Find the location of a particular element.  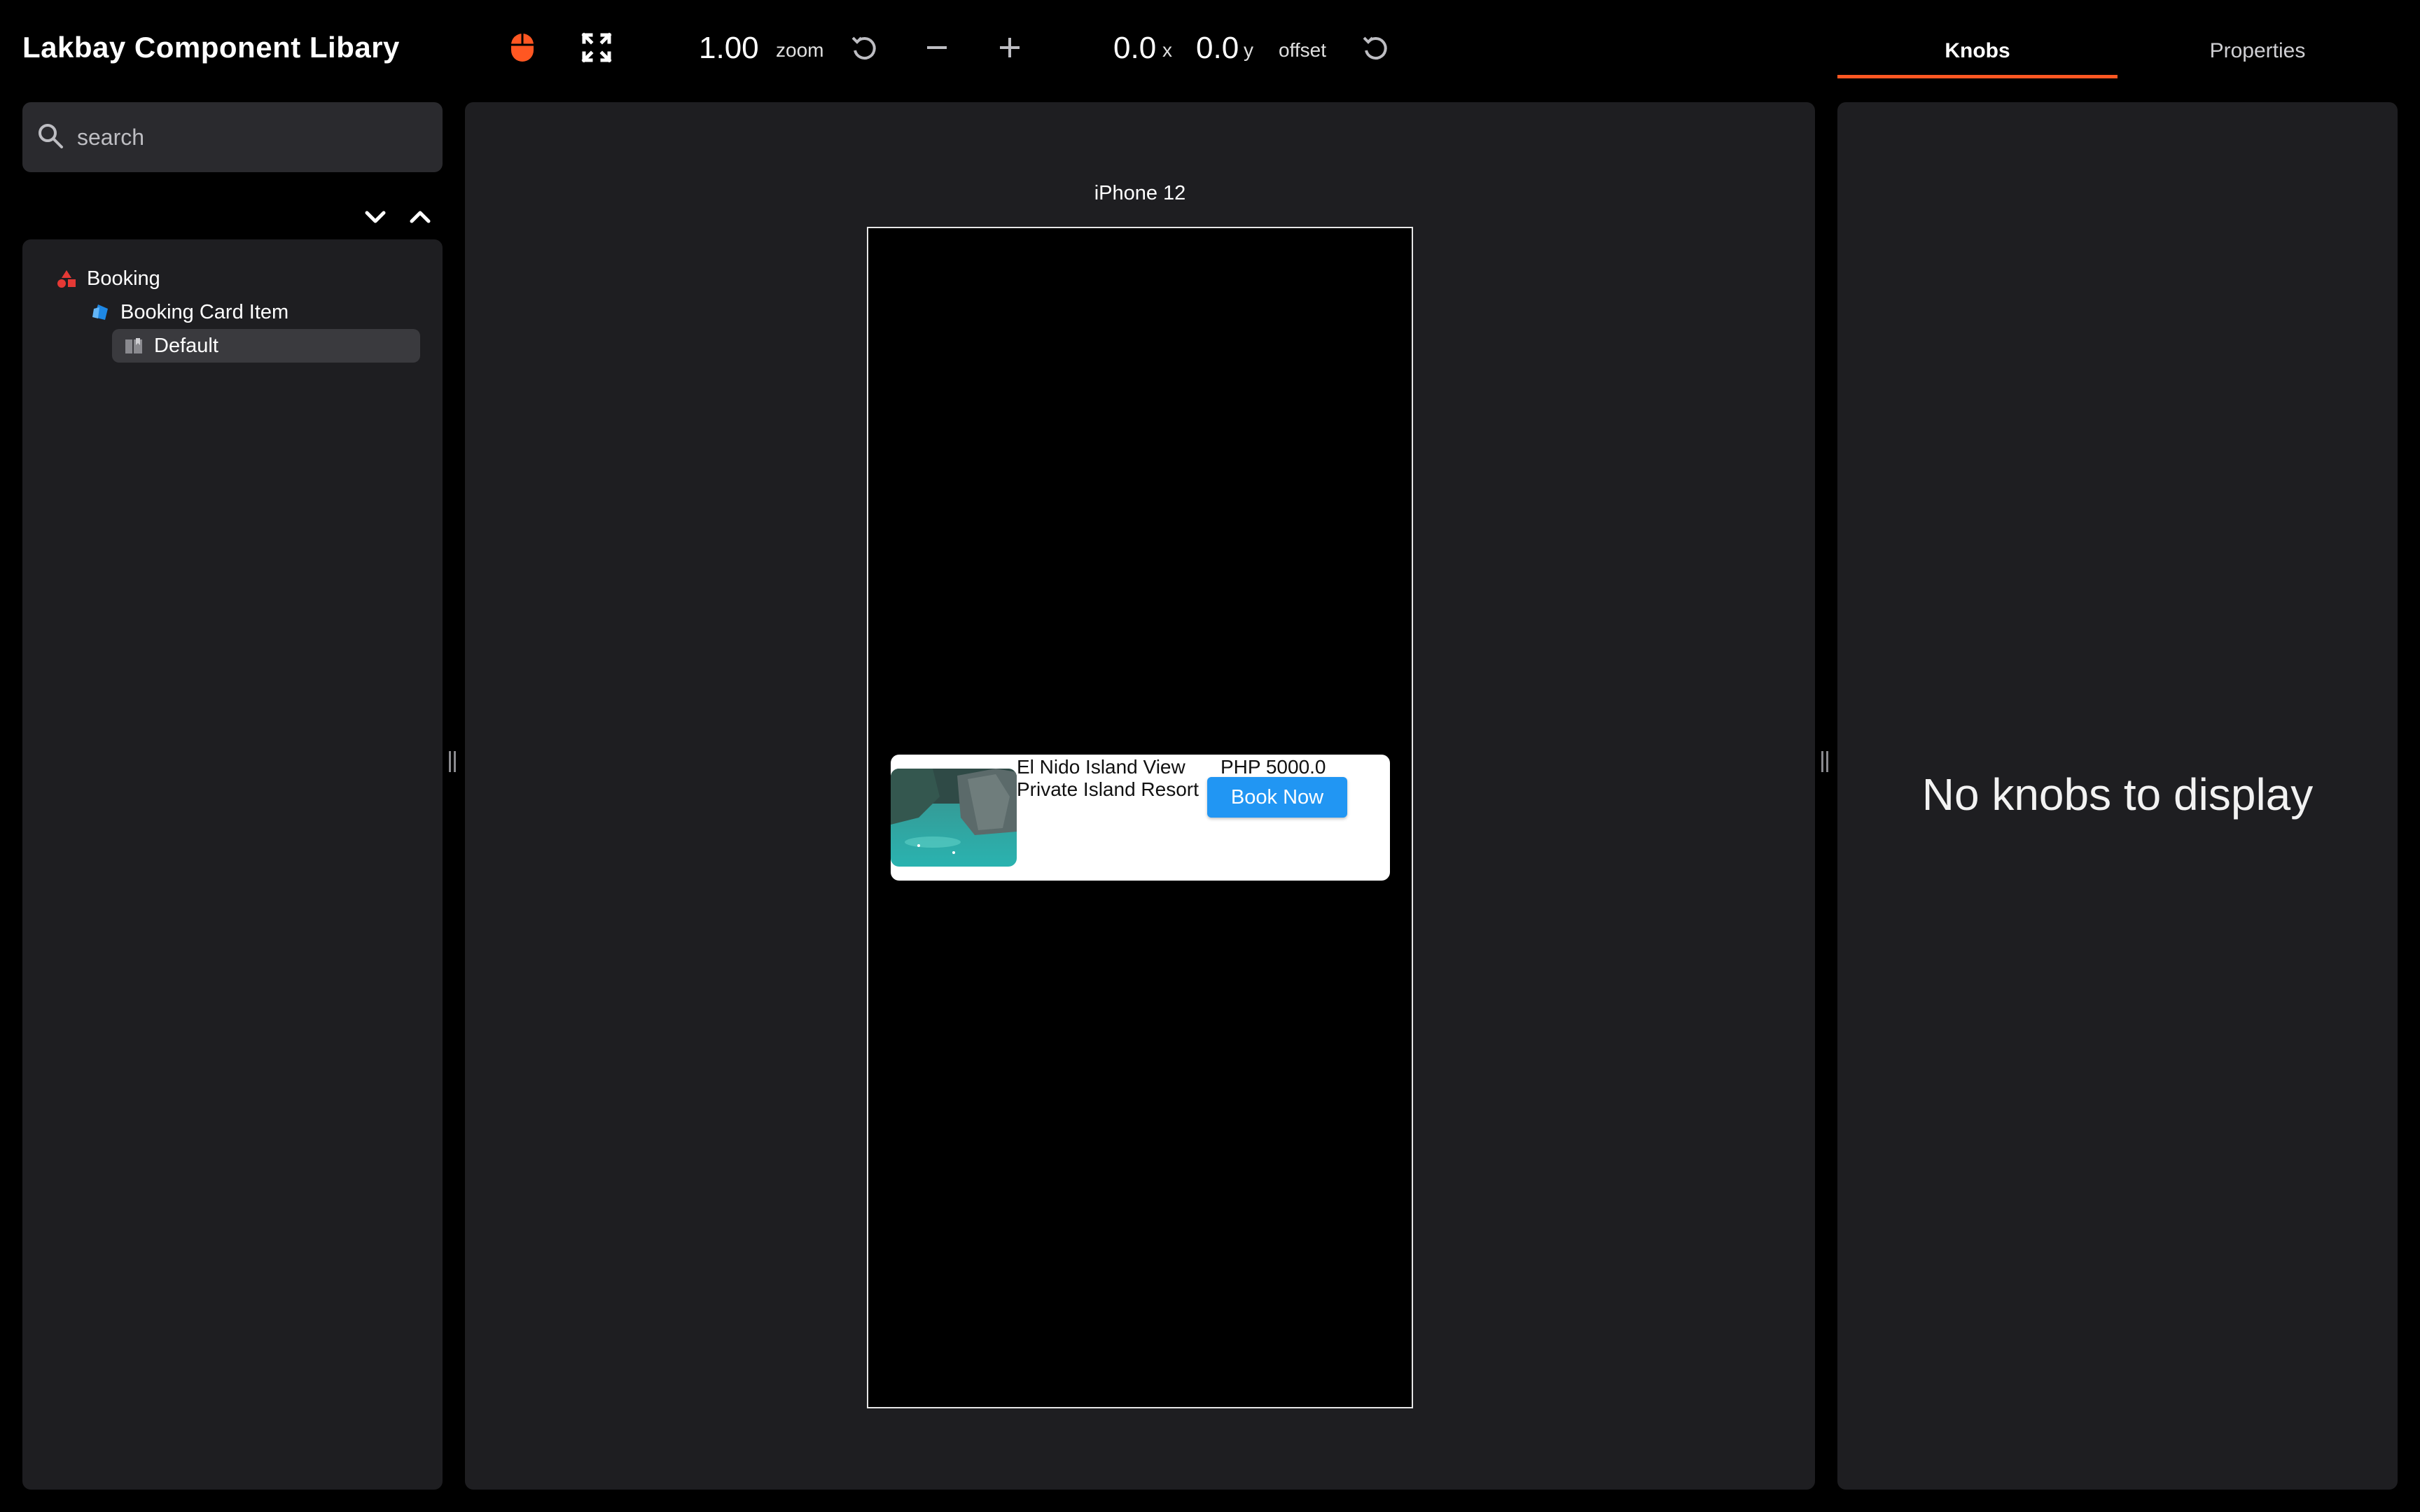

fullscreen-icon is located at coordinates (596, 47).